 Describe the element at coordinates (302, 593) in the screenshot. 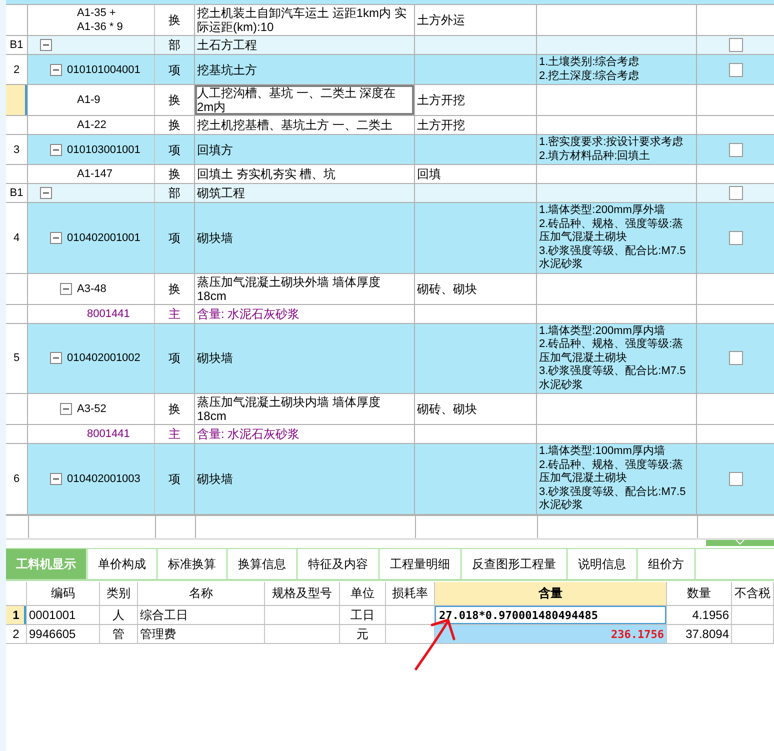

I see `column-header: 规格及型号` at that location.